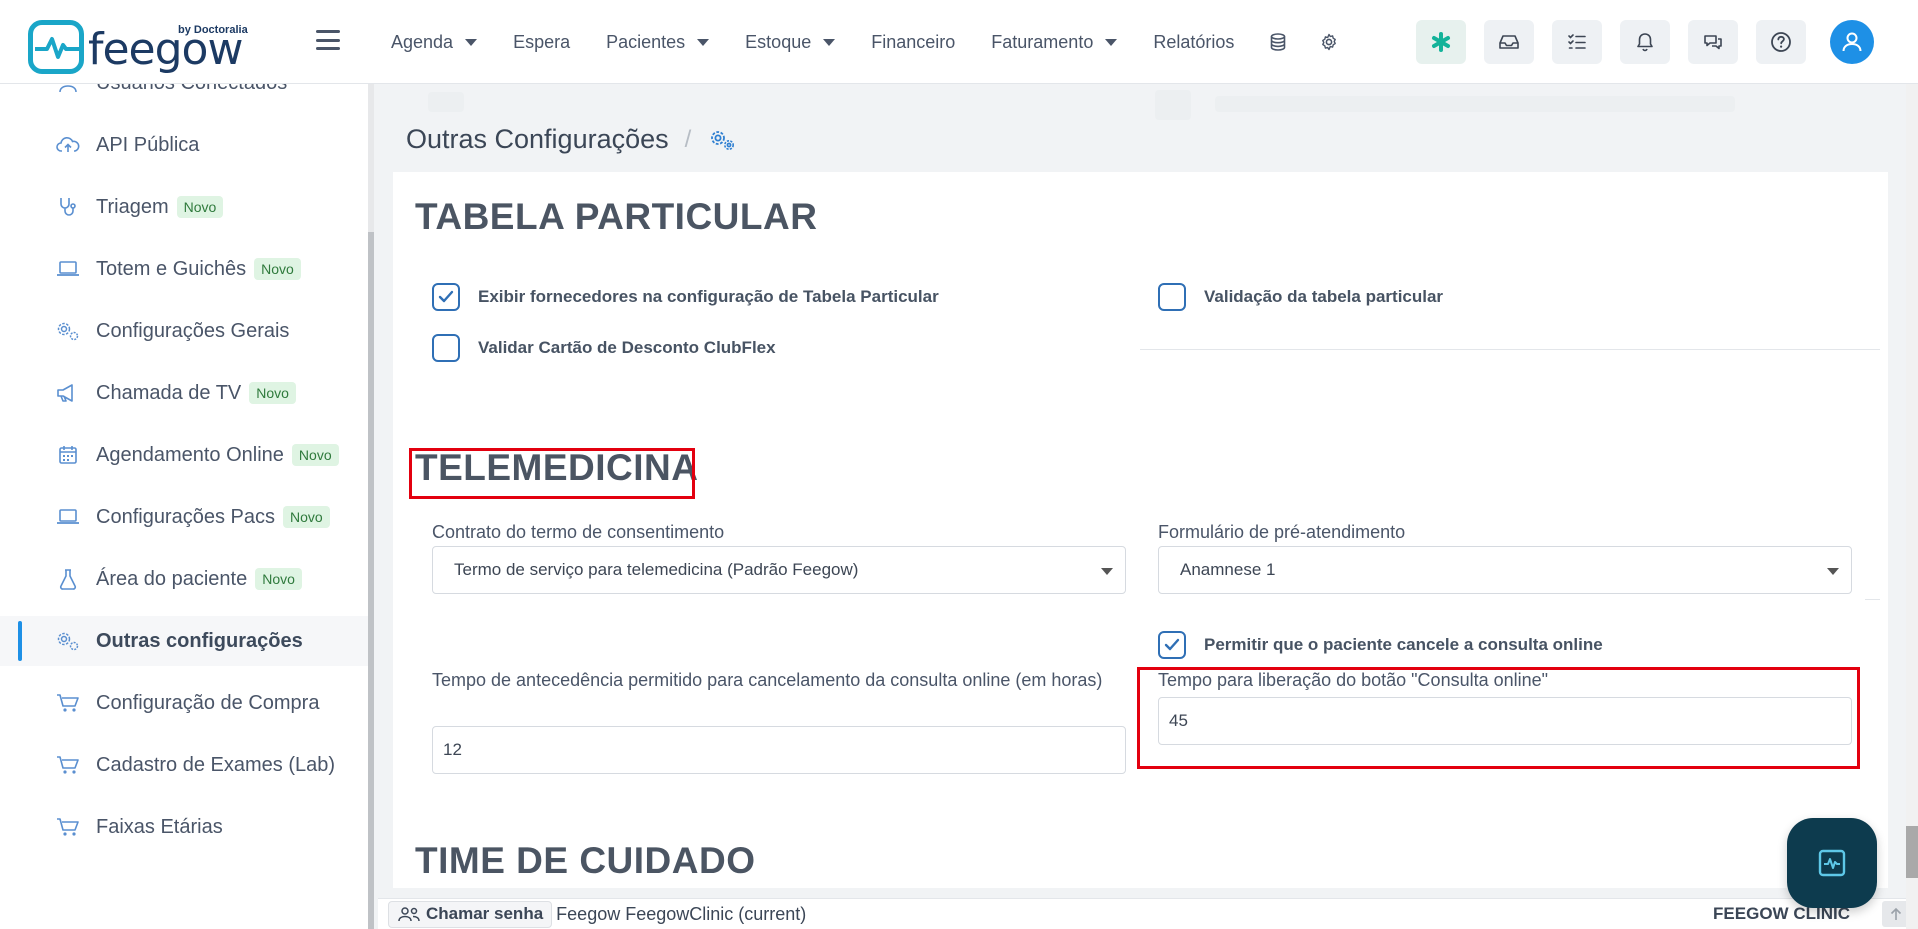 The height and width of the screenshot is (929, 1918). What do you see at coordinates (199, 640) in the screenshot?
I see `sidebar-item-label: Outras configurações` at bounding box center [199, 640].